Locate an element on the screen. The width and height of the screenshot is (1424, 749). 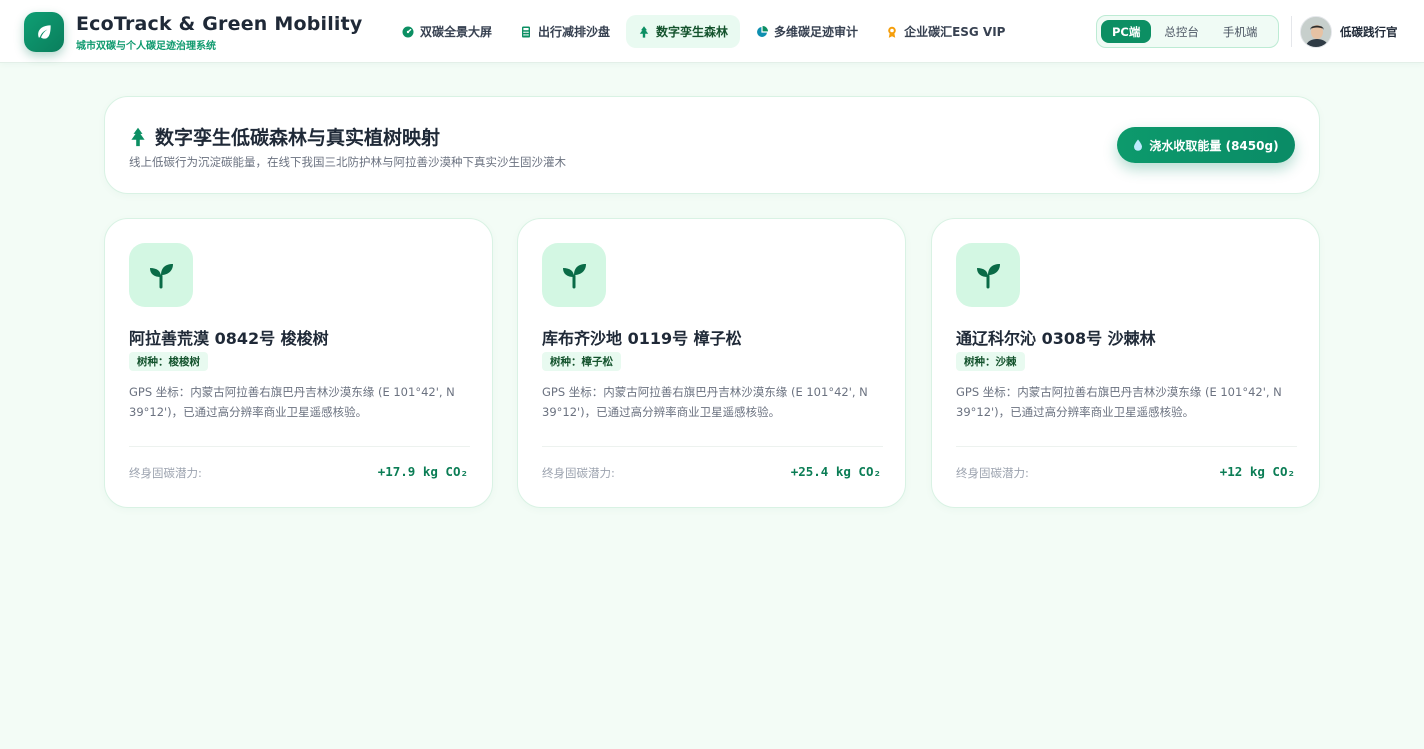
nav-item-audit: 多维碳足迹审计 is located at coordinates (807, 31).